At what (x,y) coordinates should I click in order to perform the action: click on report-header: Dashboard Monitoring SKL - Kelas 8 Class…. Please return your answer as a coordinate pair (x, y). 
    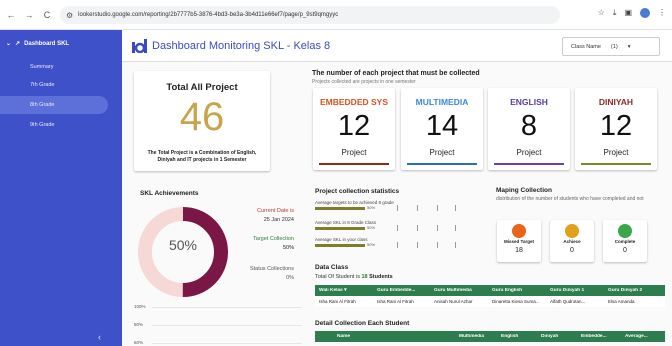
    Looking at the image, I should click on (397, 46).